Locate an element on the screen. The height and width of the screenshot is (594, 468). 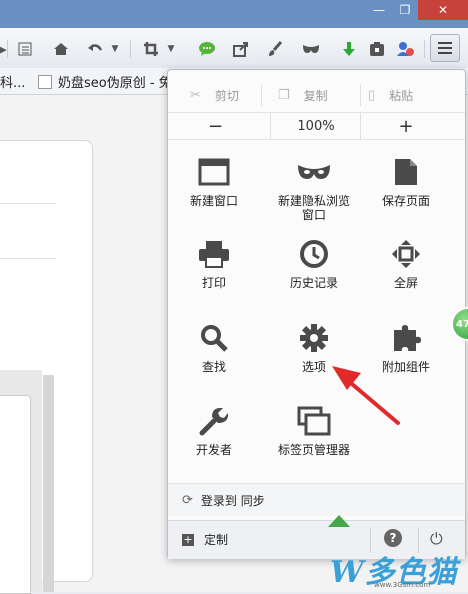
list-icon is located at coordinates (25, 49).